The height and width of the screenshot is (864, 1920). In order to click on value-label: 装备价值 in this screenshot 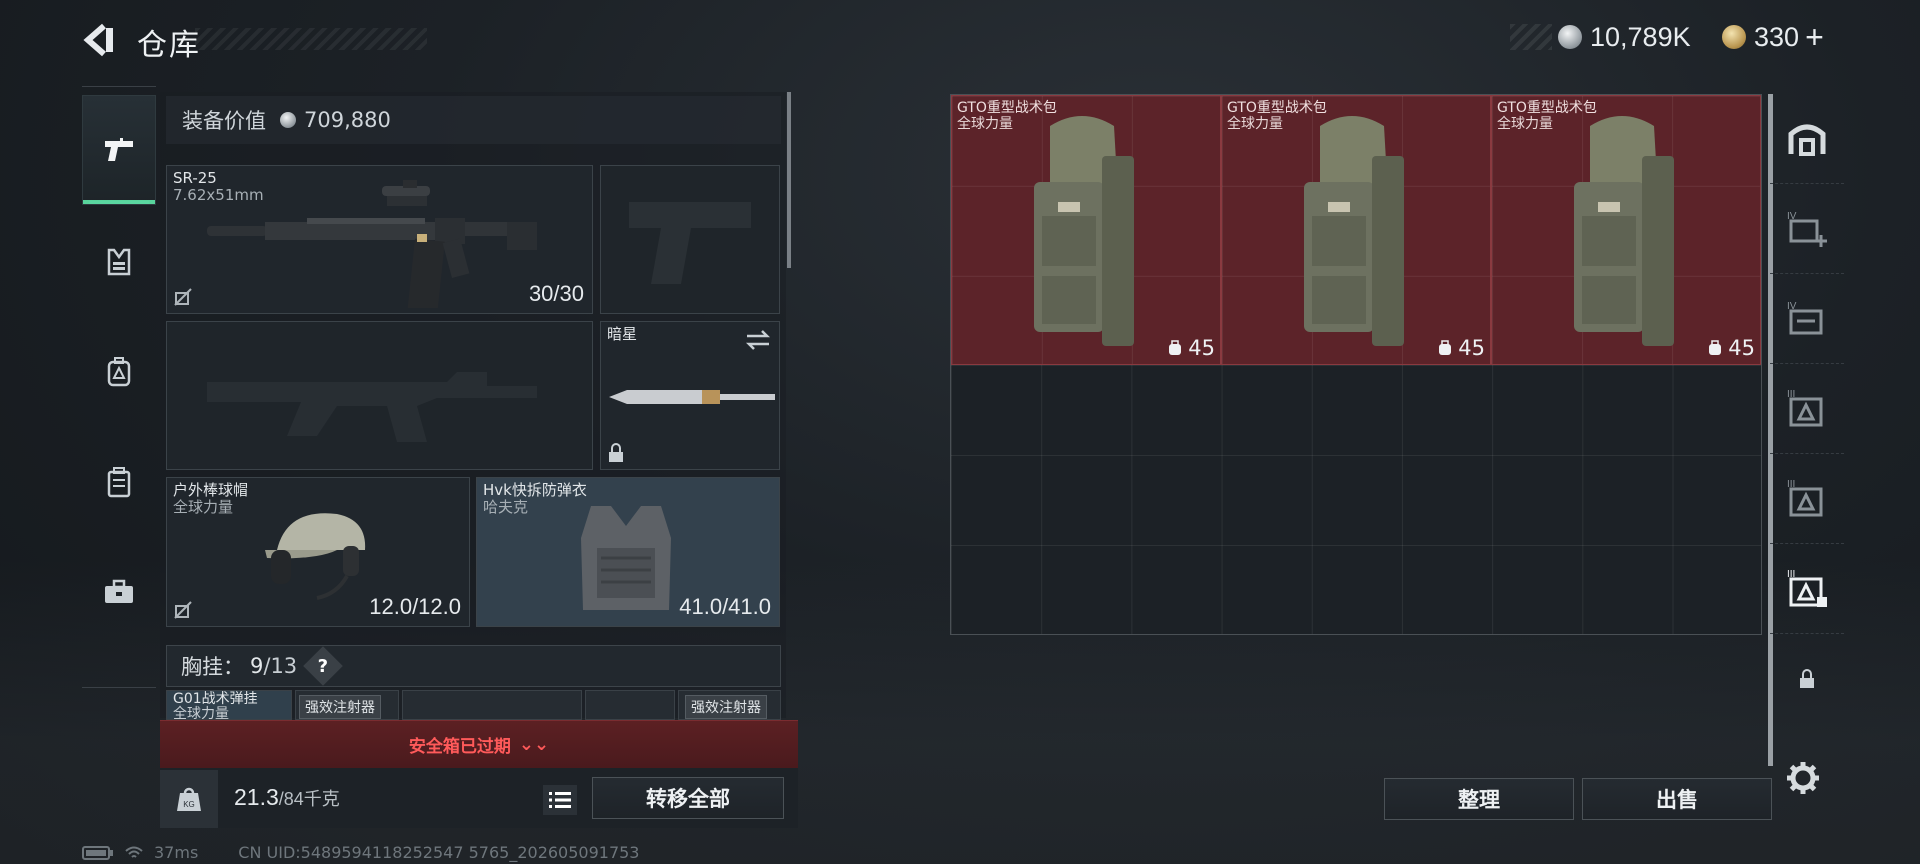, I will do `click(224, 121)`.